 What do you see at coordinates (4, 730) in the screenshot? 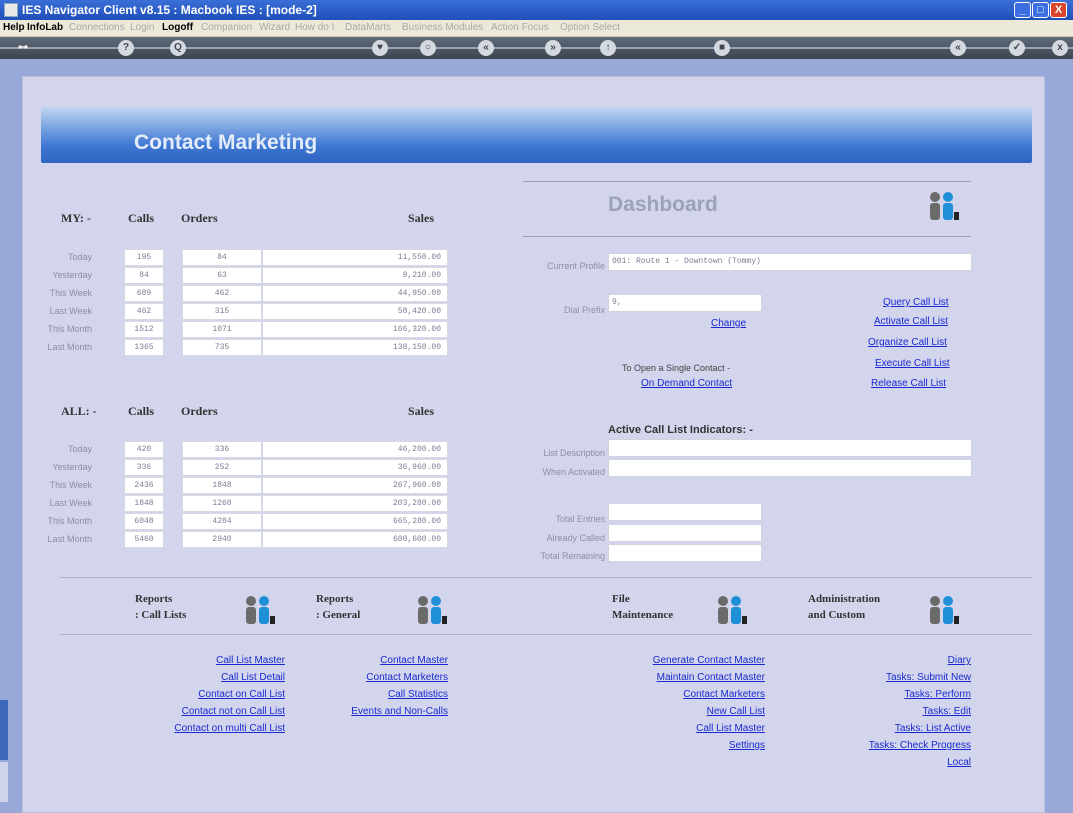
I see `side-tab` at bounding box center [4, 730].